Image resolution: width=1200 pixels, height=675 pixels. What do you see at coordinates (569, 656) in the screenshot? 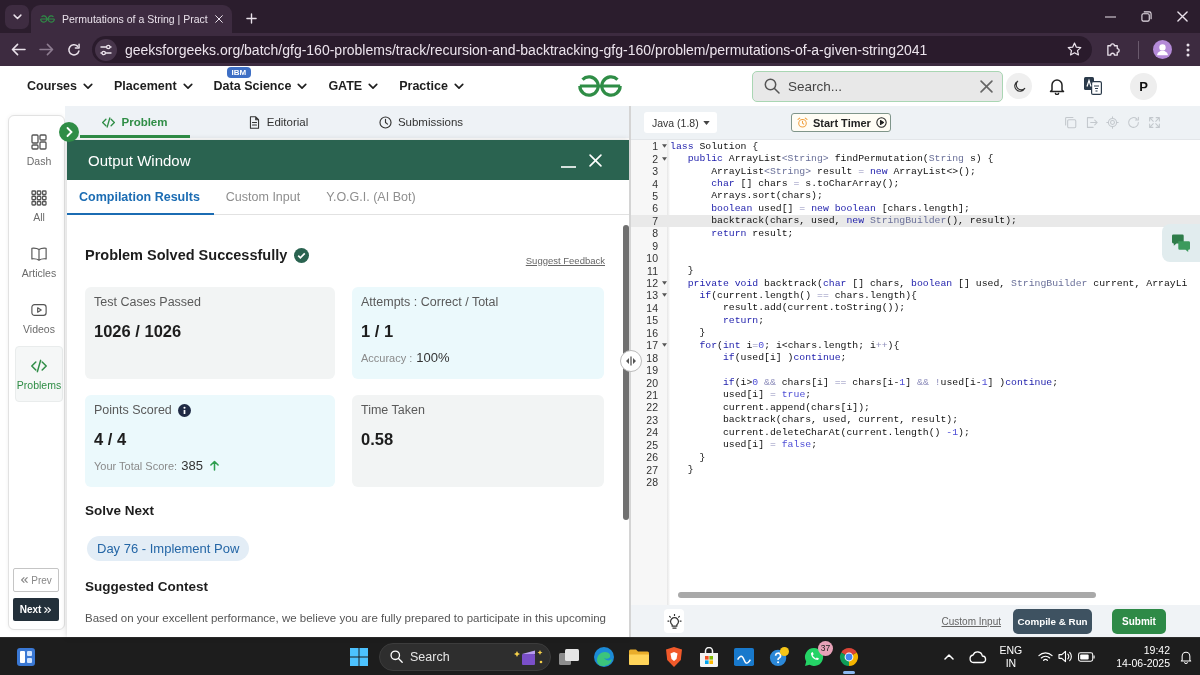
I see `task-view-icon` at bounding box center [569, 656].